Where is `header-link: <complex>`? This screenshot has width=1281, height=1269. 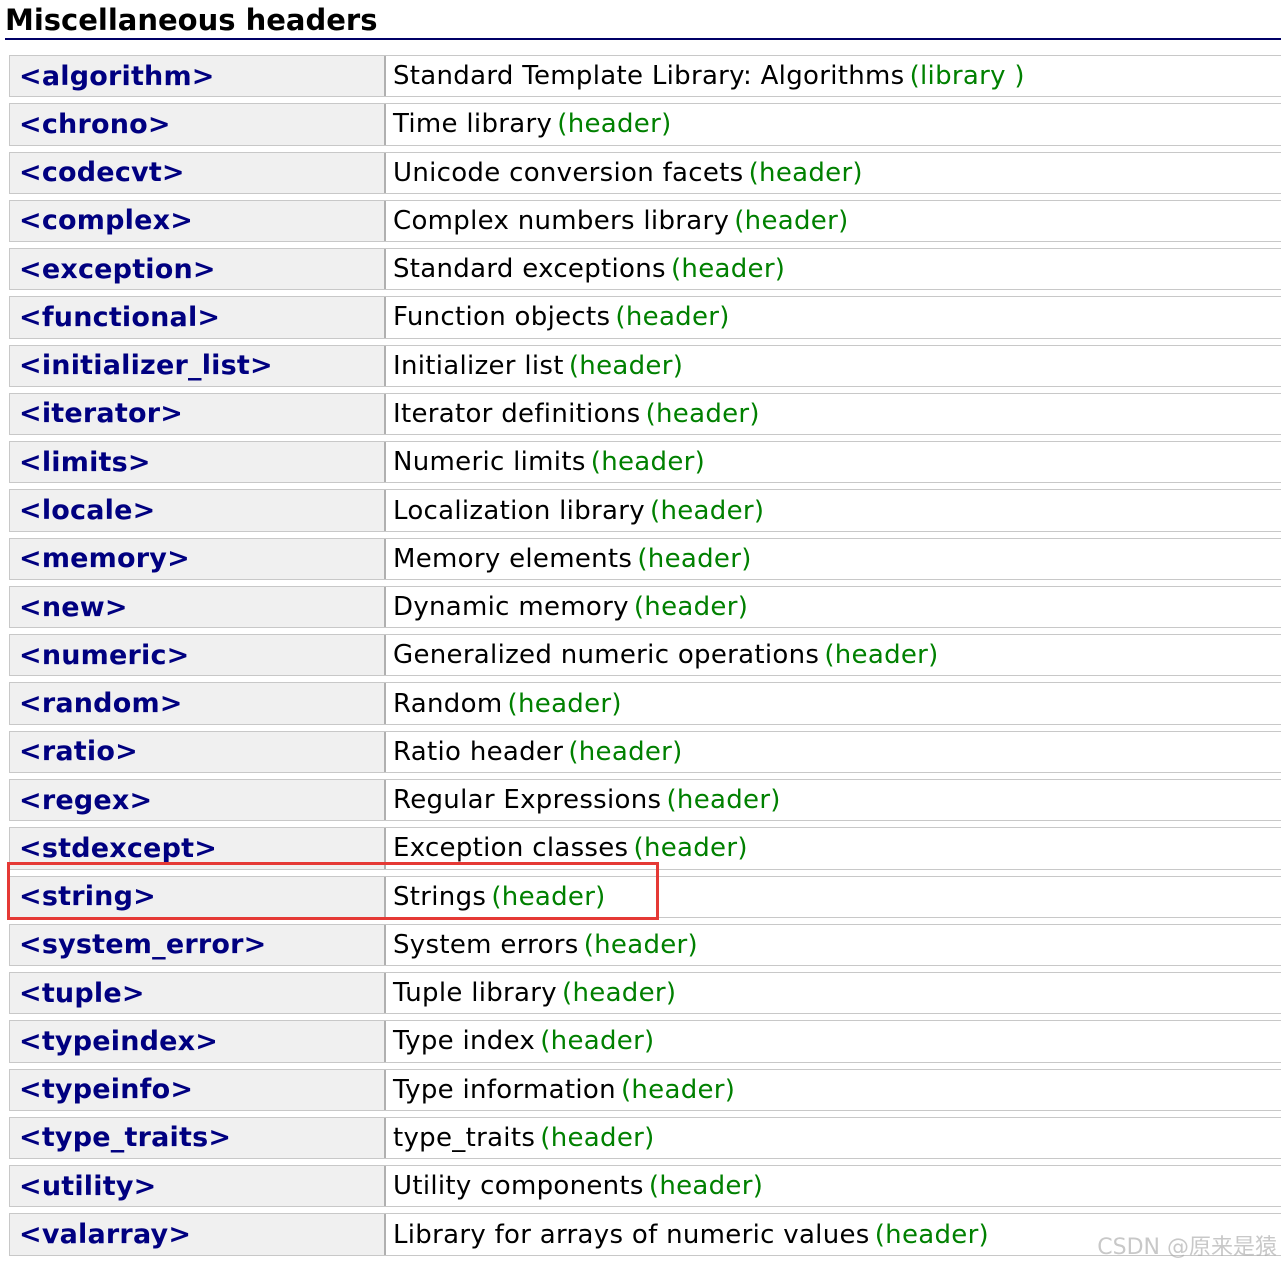
header-link: <complex> is located at coordinates (106, 220).